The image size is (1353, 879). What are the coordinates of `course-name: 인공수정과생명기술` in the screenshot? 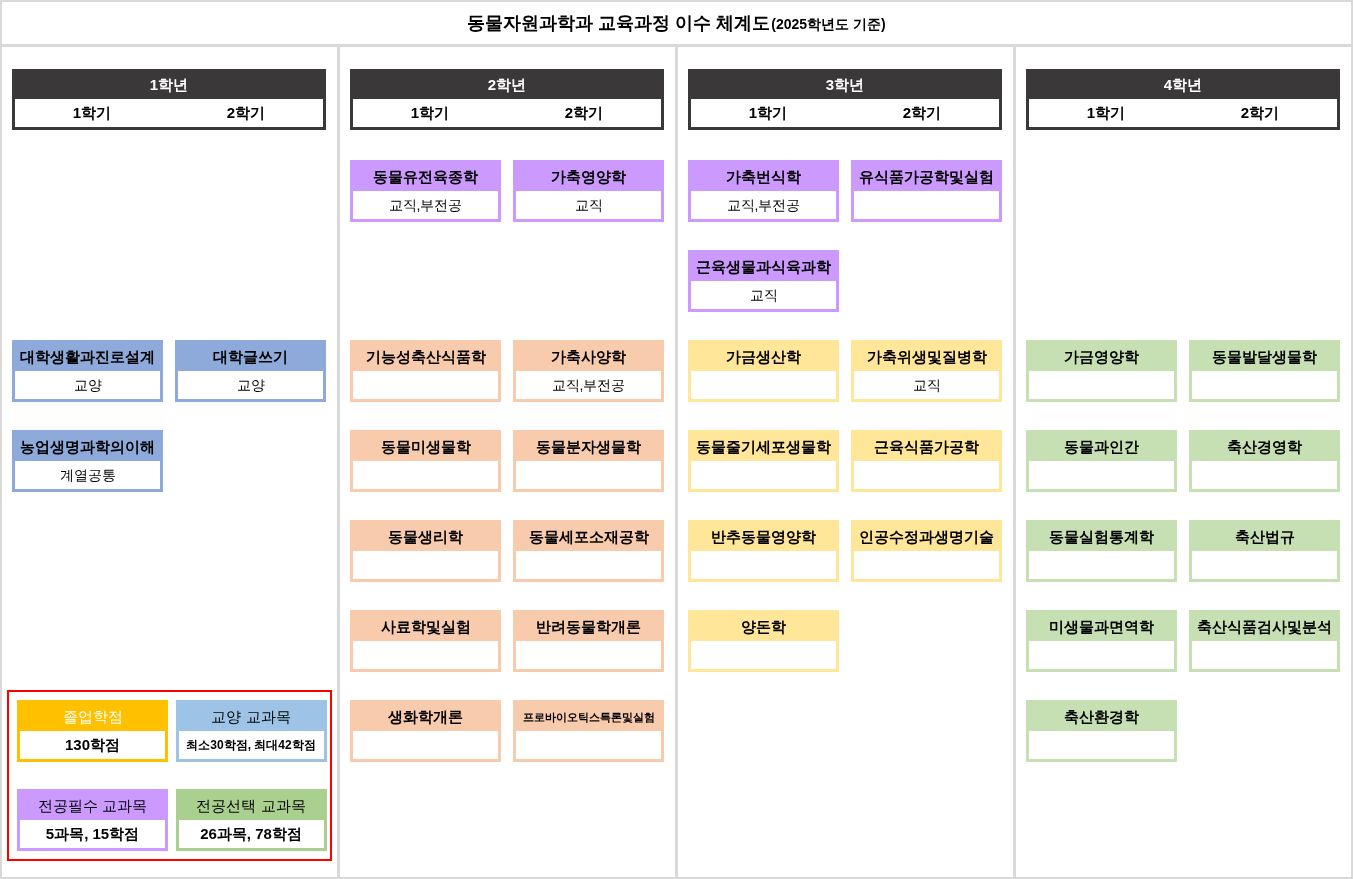 It's located at (926, 536).